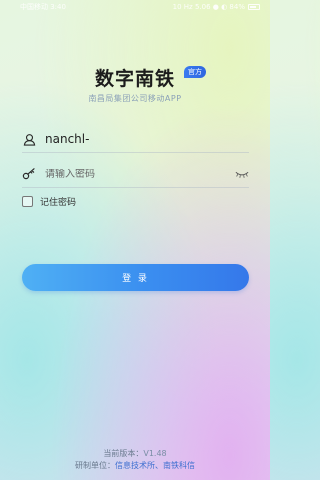 Image resolution: width=320 pixels, height=480 pixels. I want to click on official-badge: 官方, so click(195, 72).